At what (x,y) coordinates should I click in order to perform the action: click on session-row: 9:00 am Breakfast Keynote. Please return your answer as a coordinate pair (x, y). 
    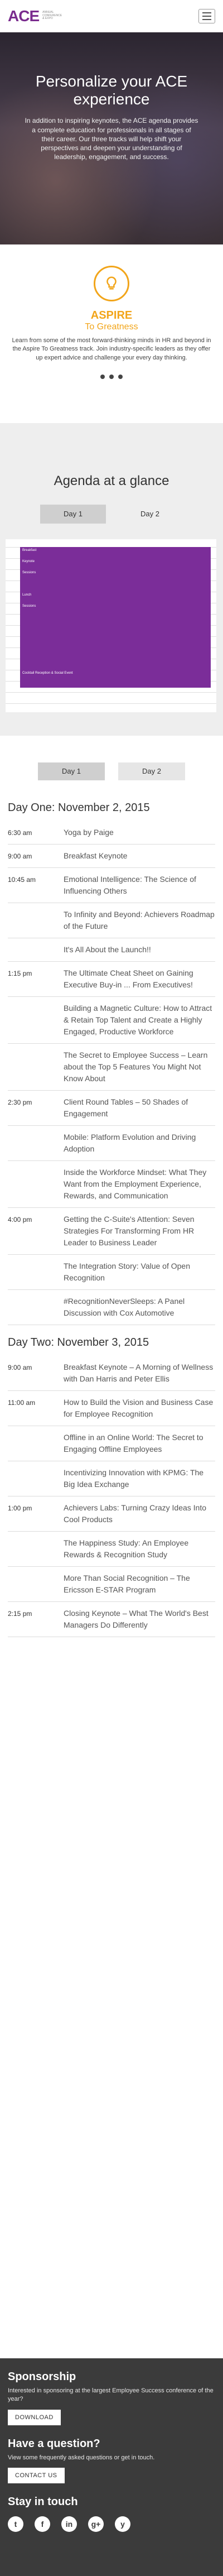
    Looking at the image, I should click on (111, 856).